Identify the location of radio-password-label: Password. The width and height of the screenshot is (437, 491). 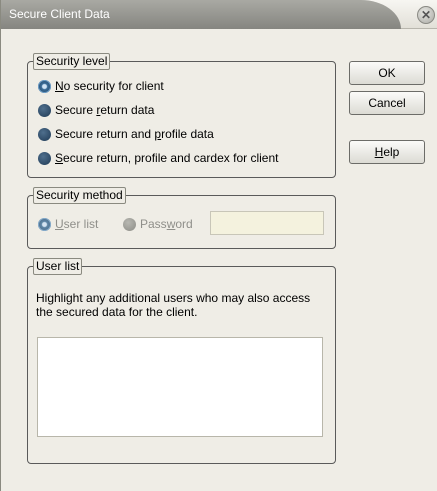
(166, 224).